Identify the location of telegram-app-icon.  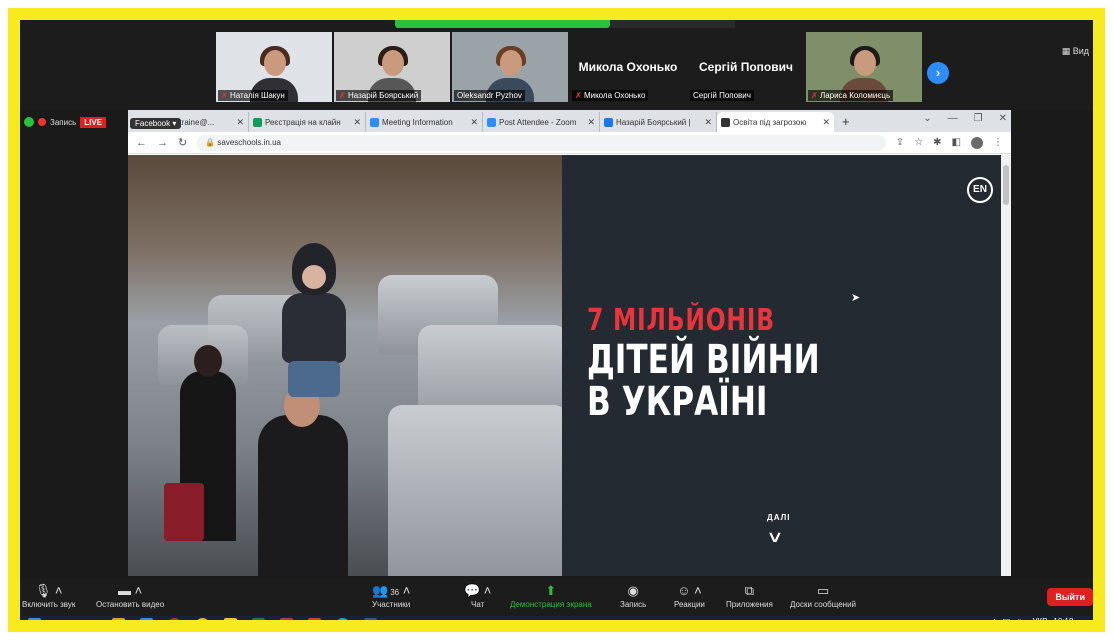
(342, 618).